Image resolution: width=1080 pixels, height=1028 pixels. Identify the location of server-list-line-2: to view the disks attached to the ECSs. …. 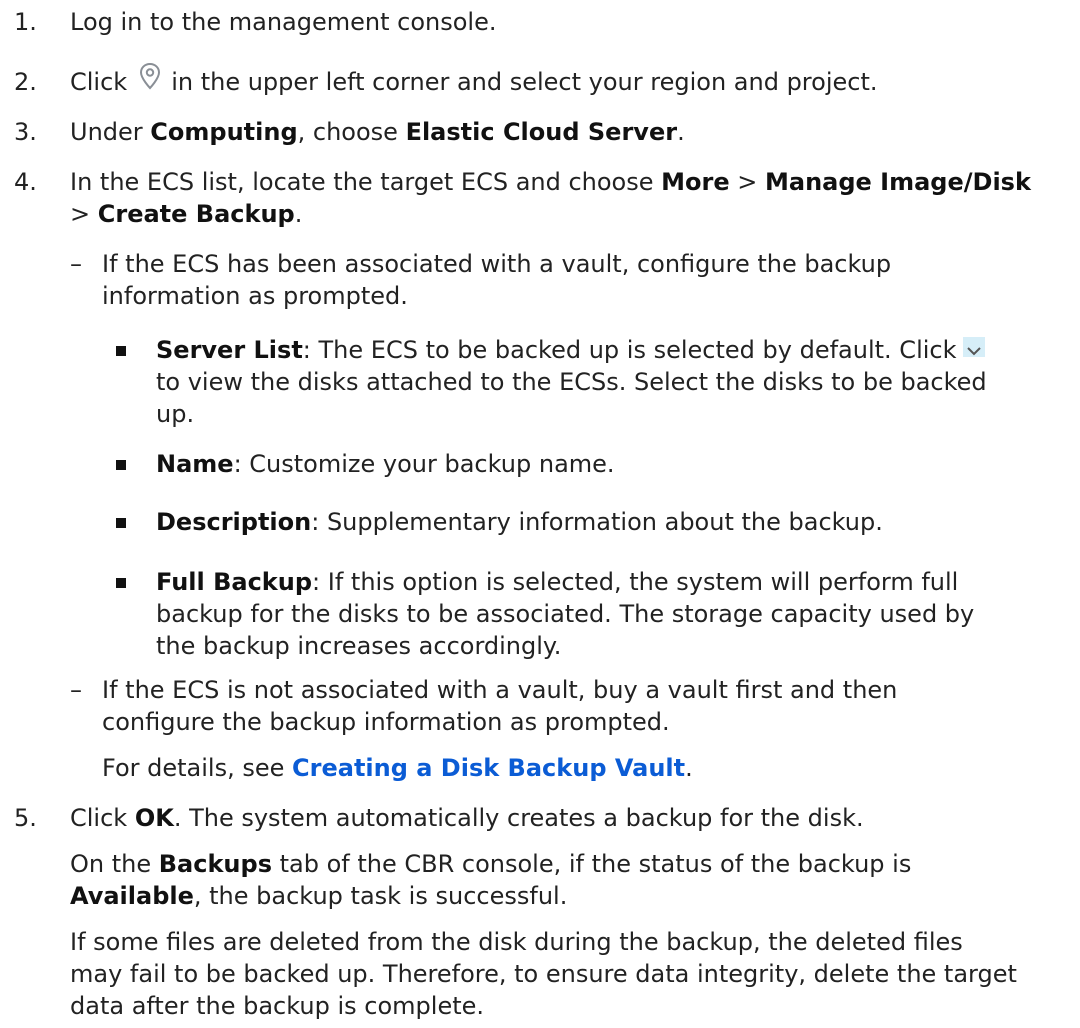
(571, 382).